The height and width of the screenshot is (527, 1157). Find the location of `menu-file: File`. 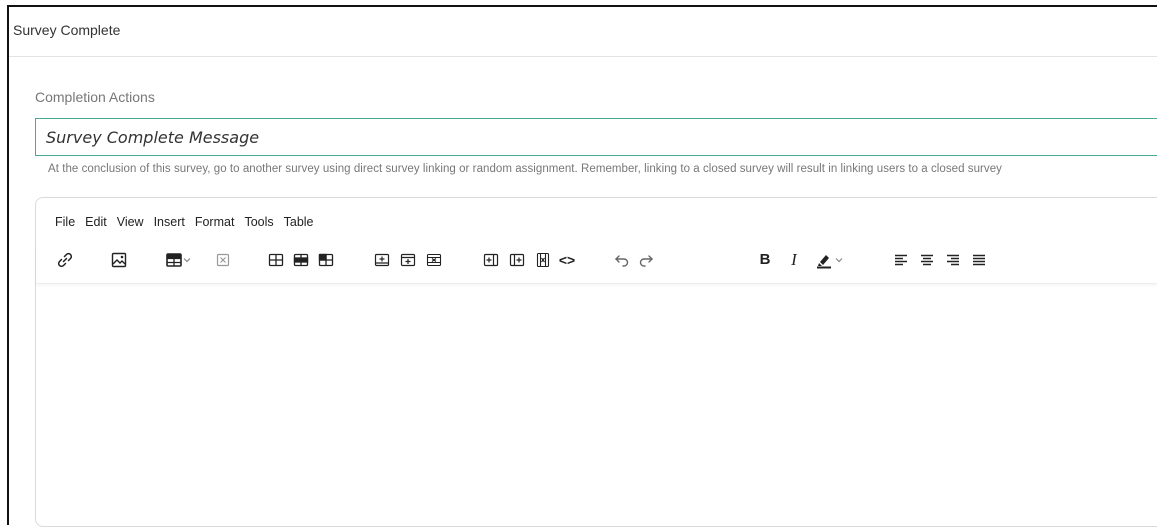

menu-file: File is located at coordinates (67, 222).